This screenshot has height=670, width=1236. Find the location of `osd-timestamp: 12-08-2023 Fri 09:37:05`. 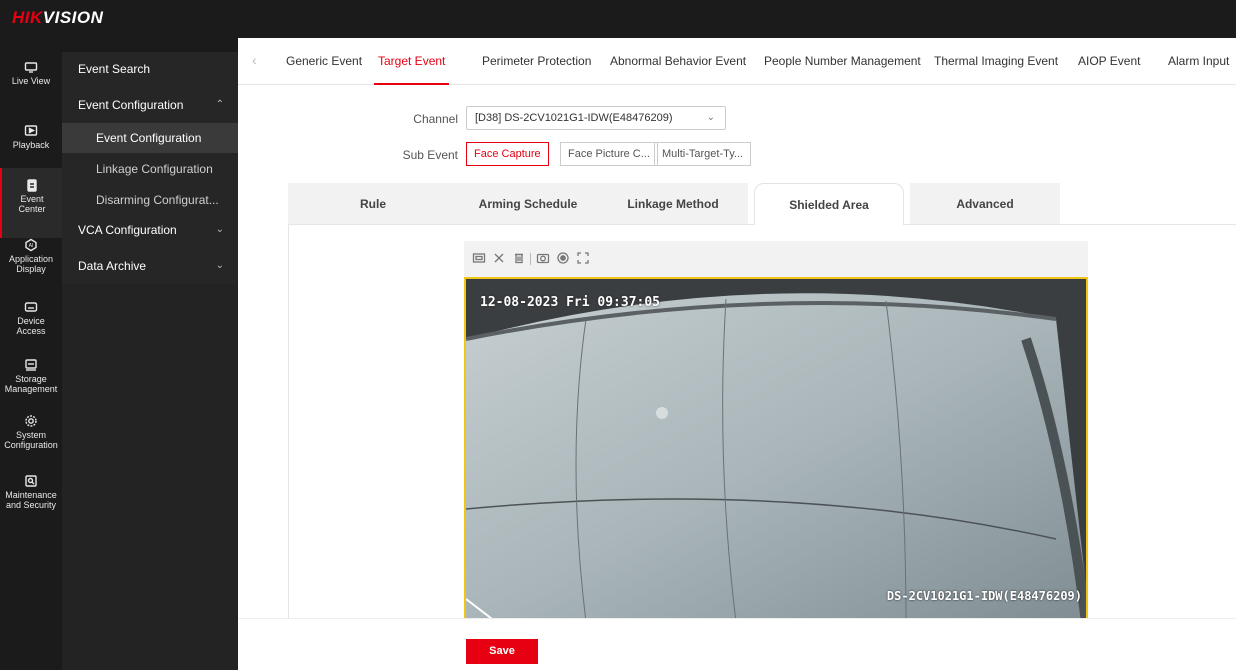

osd-timestamp: 12-08-2023 Fri 09:37:05 is located at coordinates (570, 302).